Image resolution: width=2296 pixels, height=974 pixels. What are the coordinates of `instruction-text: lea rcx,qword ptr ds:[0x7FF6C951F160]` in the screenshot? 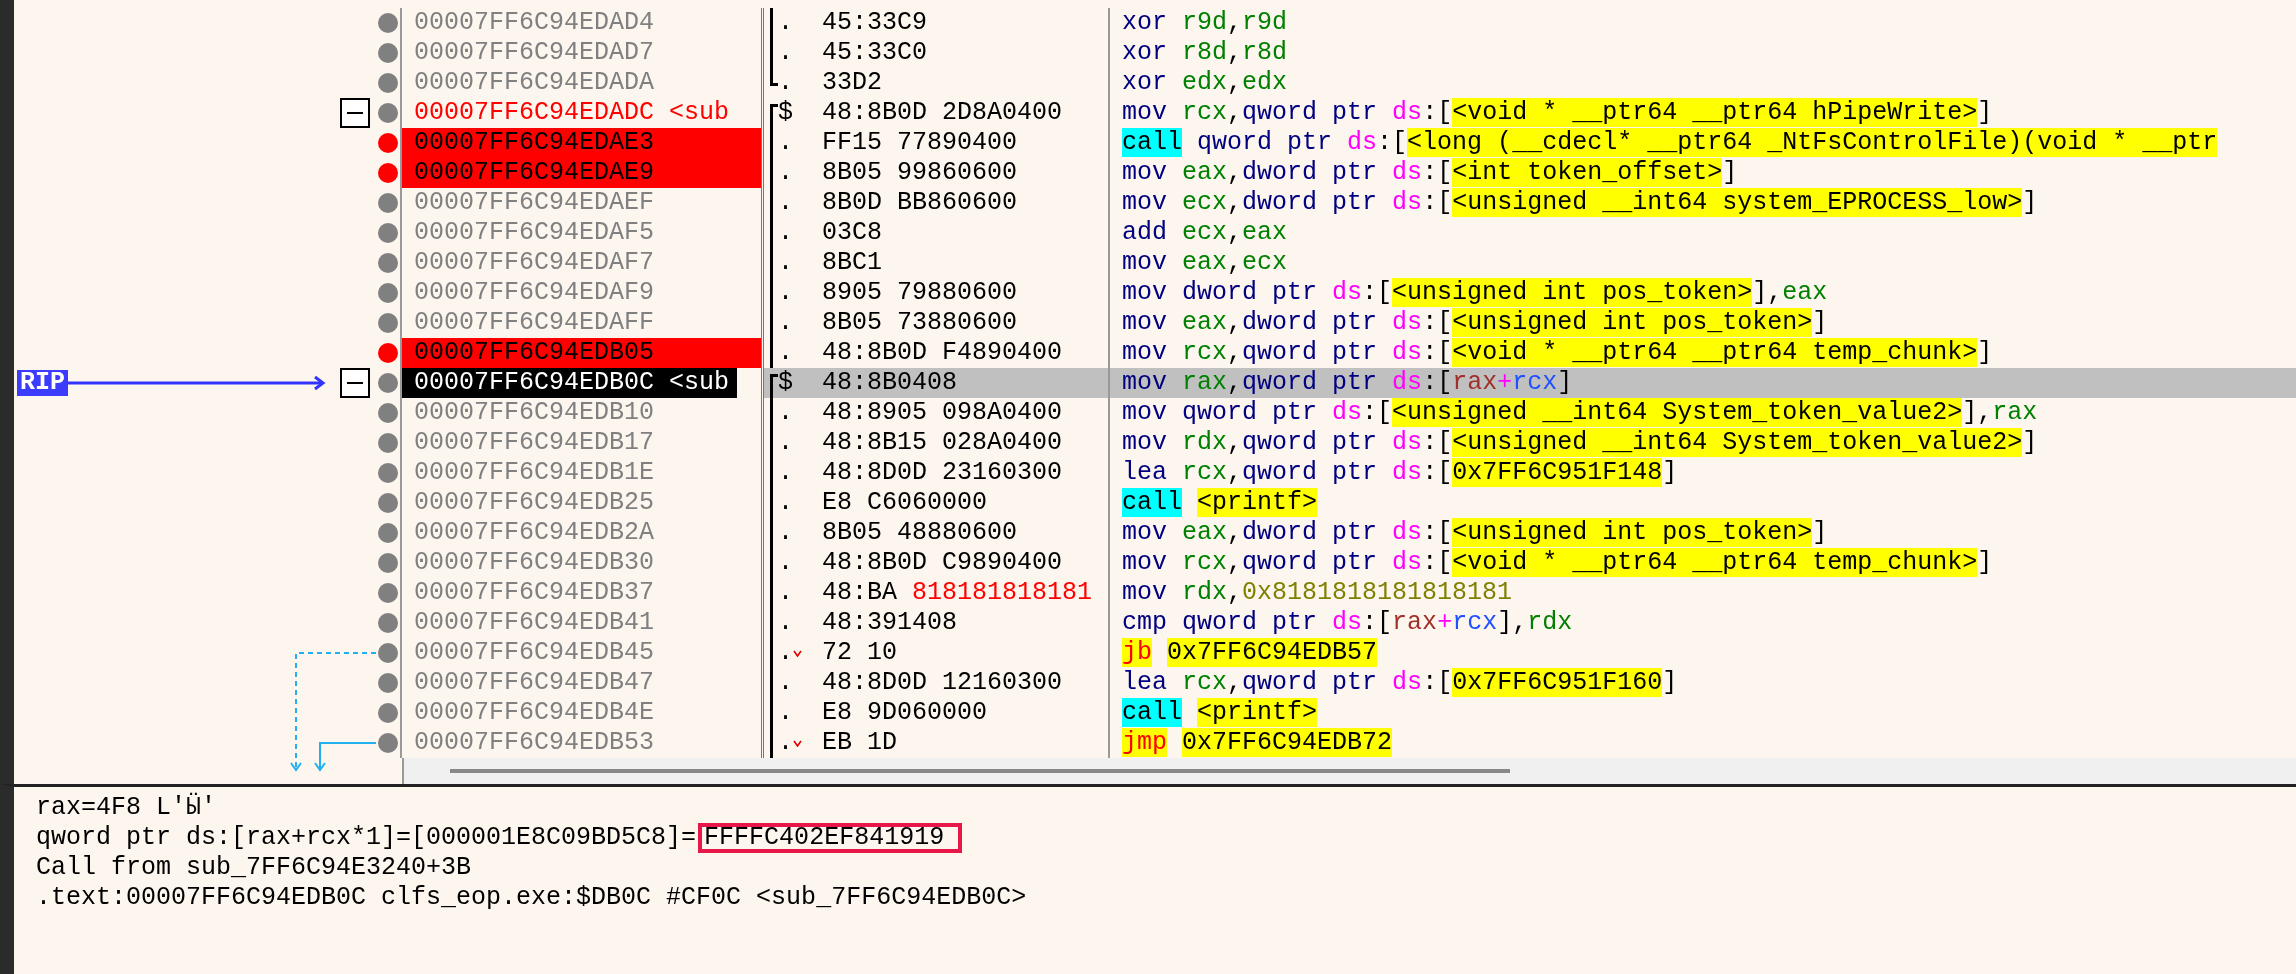 It's located at (1400, 683).